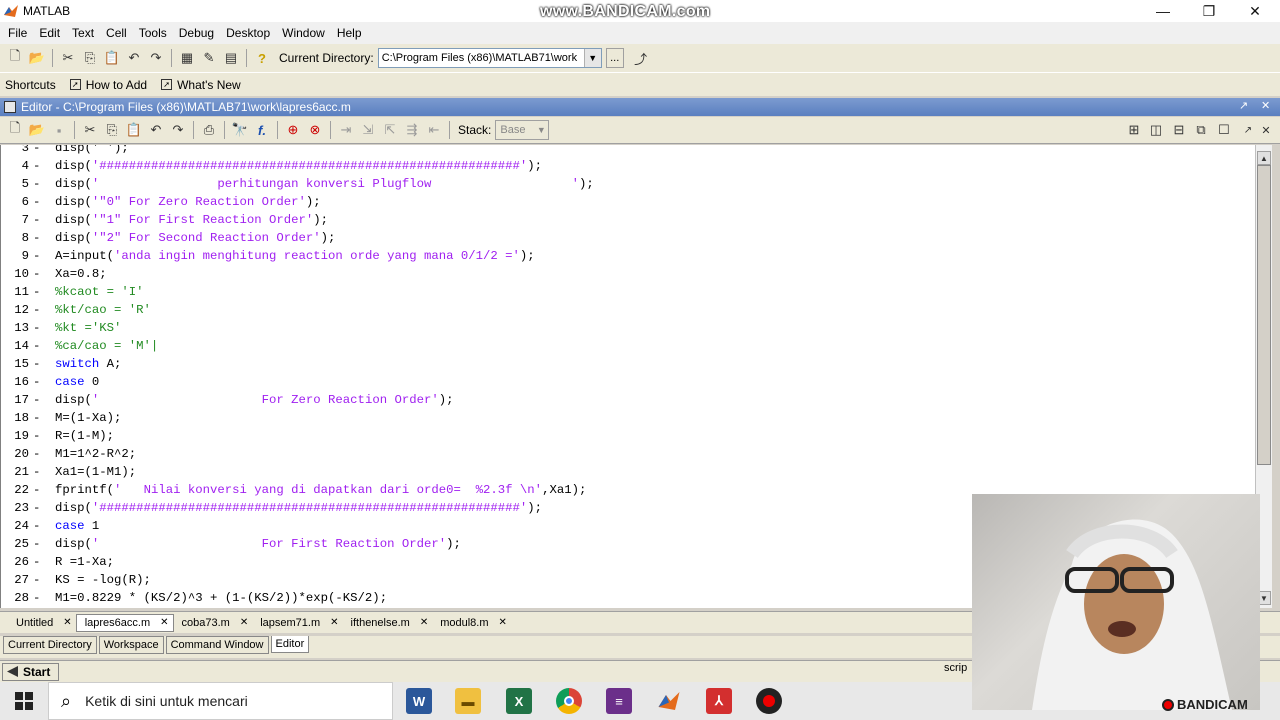 This screenshot has height=720, width=1280. Describe the element at coordinates (641, 58) in the screenshot. I see `parent-folder-icon: ⤴` at that location.